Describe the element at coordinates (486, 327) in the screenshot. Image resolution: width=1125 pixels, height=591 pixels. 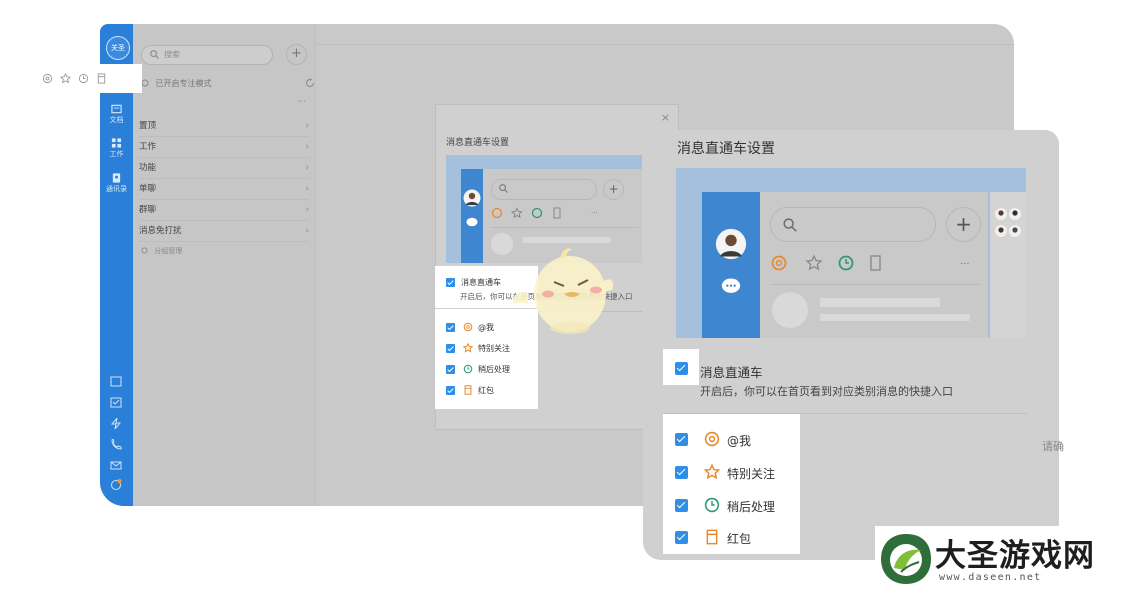
I see `option-label: @我` at that location.